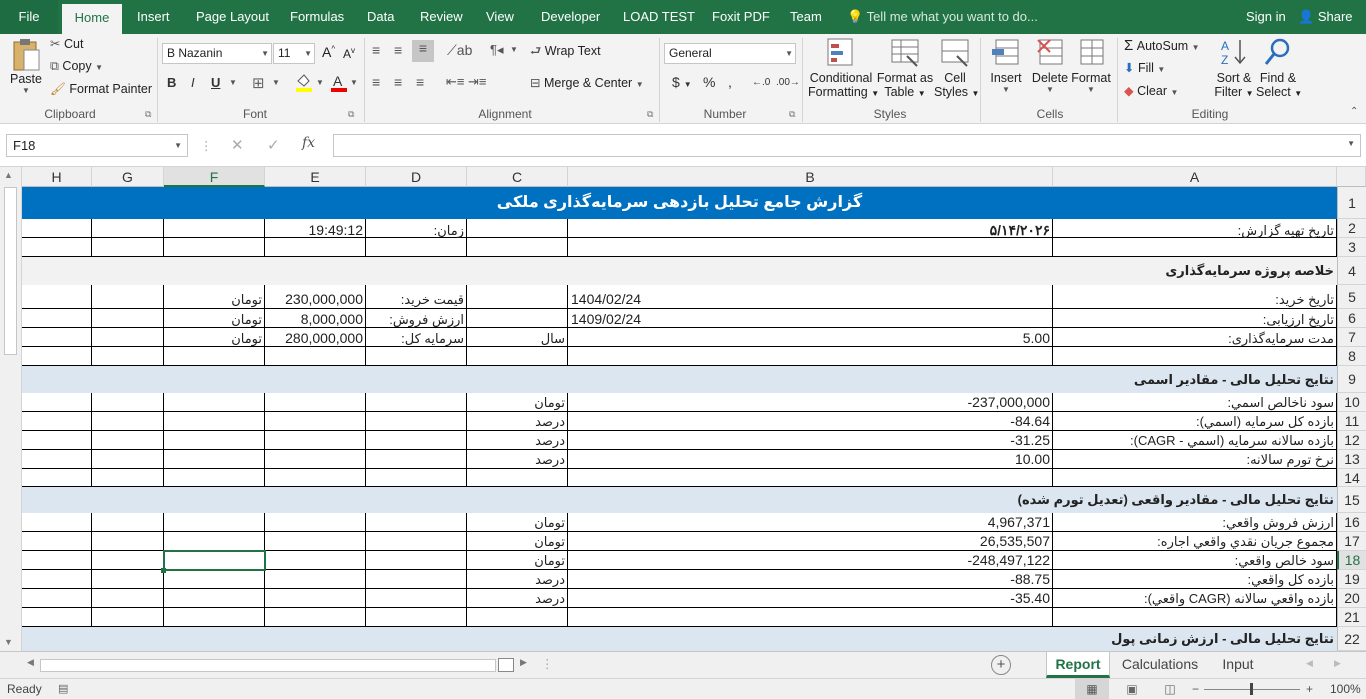  Describe the element at coordinates (76, 66) in the screenshot. I see `copy-button: ⧉ Copy ▼` at that location.